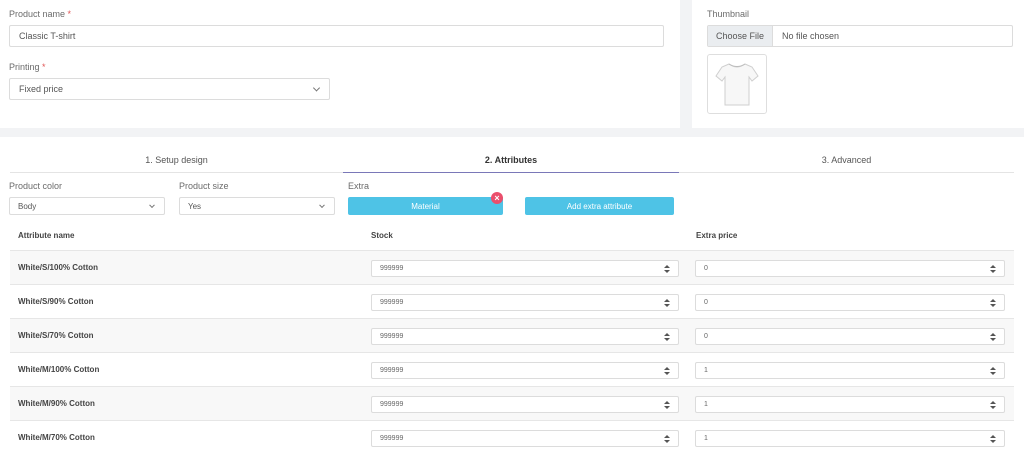 This screenshot has height=453, width=1024. I want to click on tab-setup-design: 1. Setup design, so click(176, 159).